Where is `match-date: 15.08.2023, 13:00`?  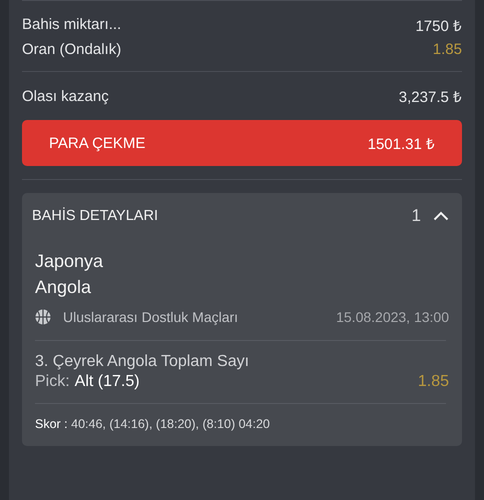 match-date: 15.08.2023, 13:00 is located at coordinates (392, 317).